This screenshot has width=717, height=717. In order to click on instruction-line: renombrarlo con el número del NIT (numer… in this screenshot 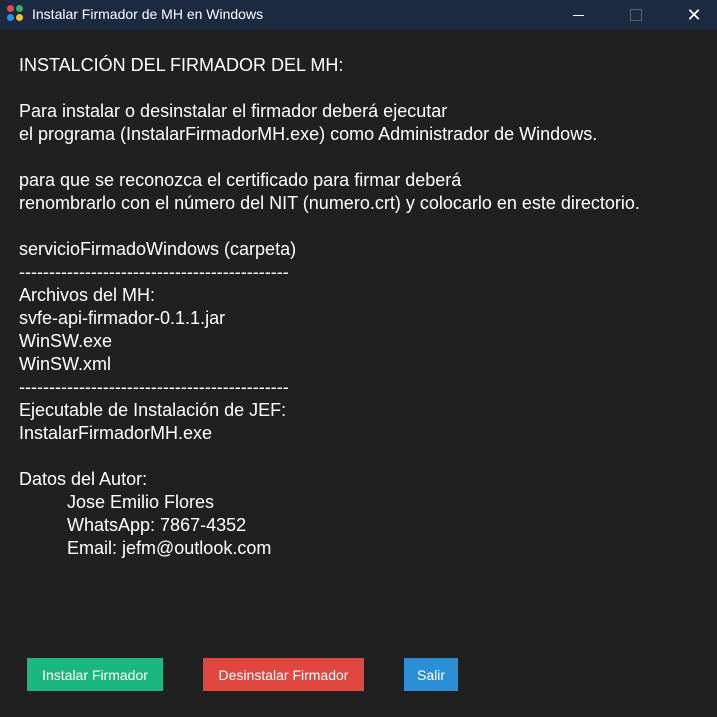, I will do `click(329, 203)`.